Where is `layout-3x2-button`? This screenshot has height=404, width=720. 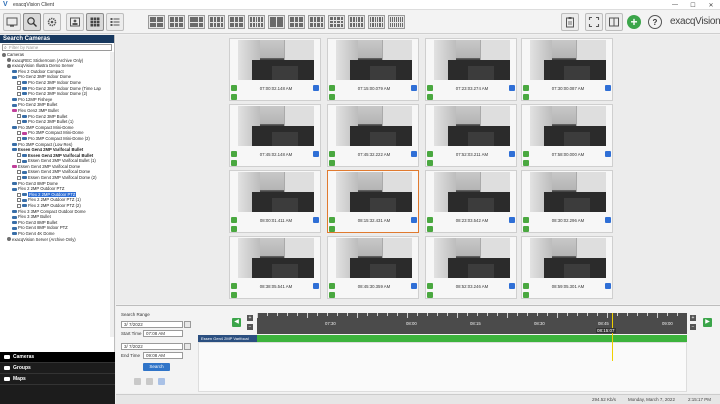
layout-3x2-button is located at coordinates (236, 22).